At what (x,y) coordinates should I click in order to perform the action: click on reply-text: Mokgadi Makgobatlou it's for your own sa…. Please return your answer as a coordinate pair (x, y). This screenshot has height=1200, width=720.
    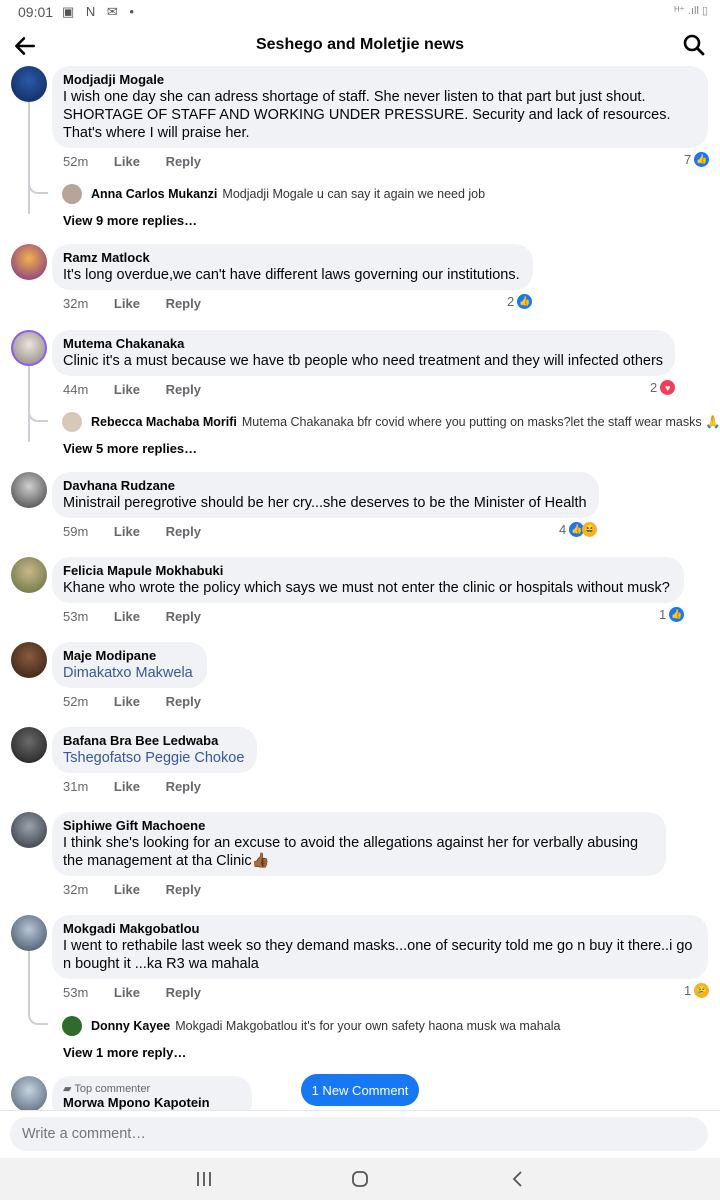
    Looking at the image, I should click on (368, 1026).